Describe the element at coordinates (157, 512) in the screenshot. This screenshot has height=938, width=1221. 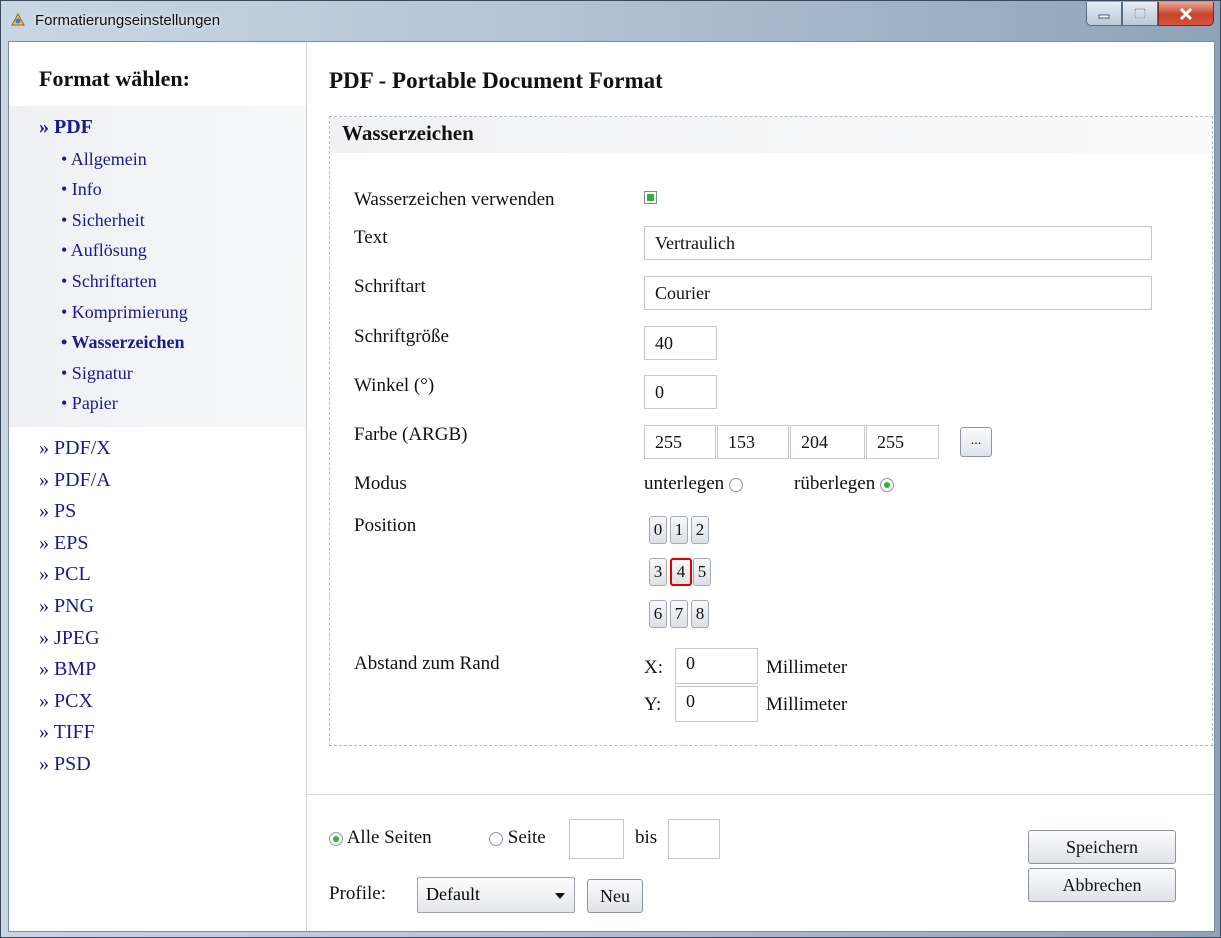
I see `format-item-ps: » PS` at that location.